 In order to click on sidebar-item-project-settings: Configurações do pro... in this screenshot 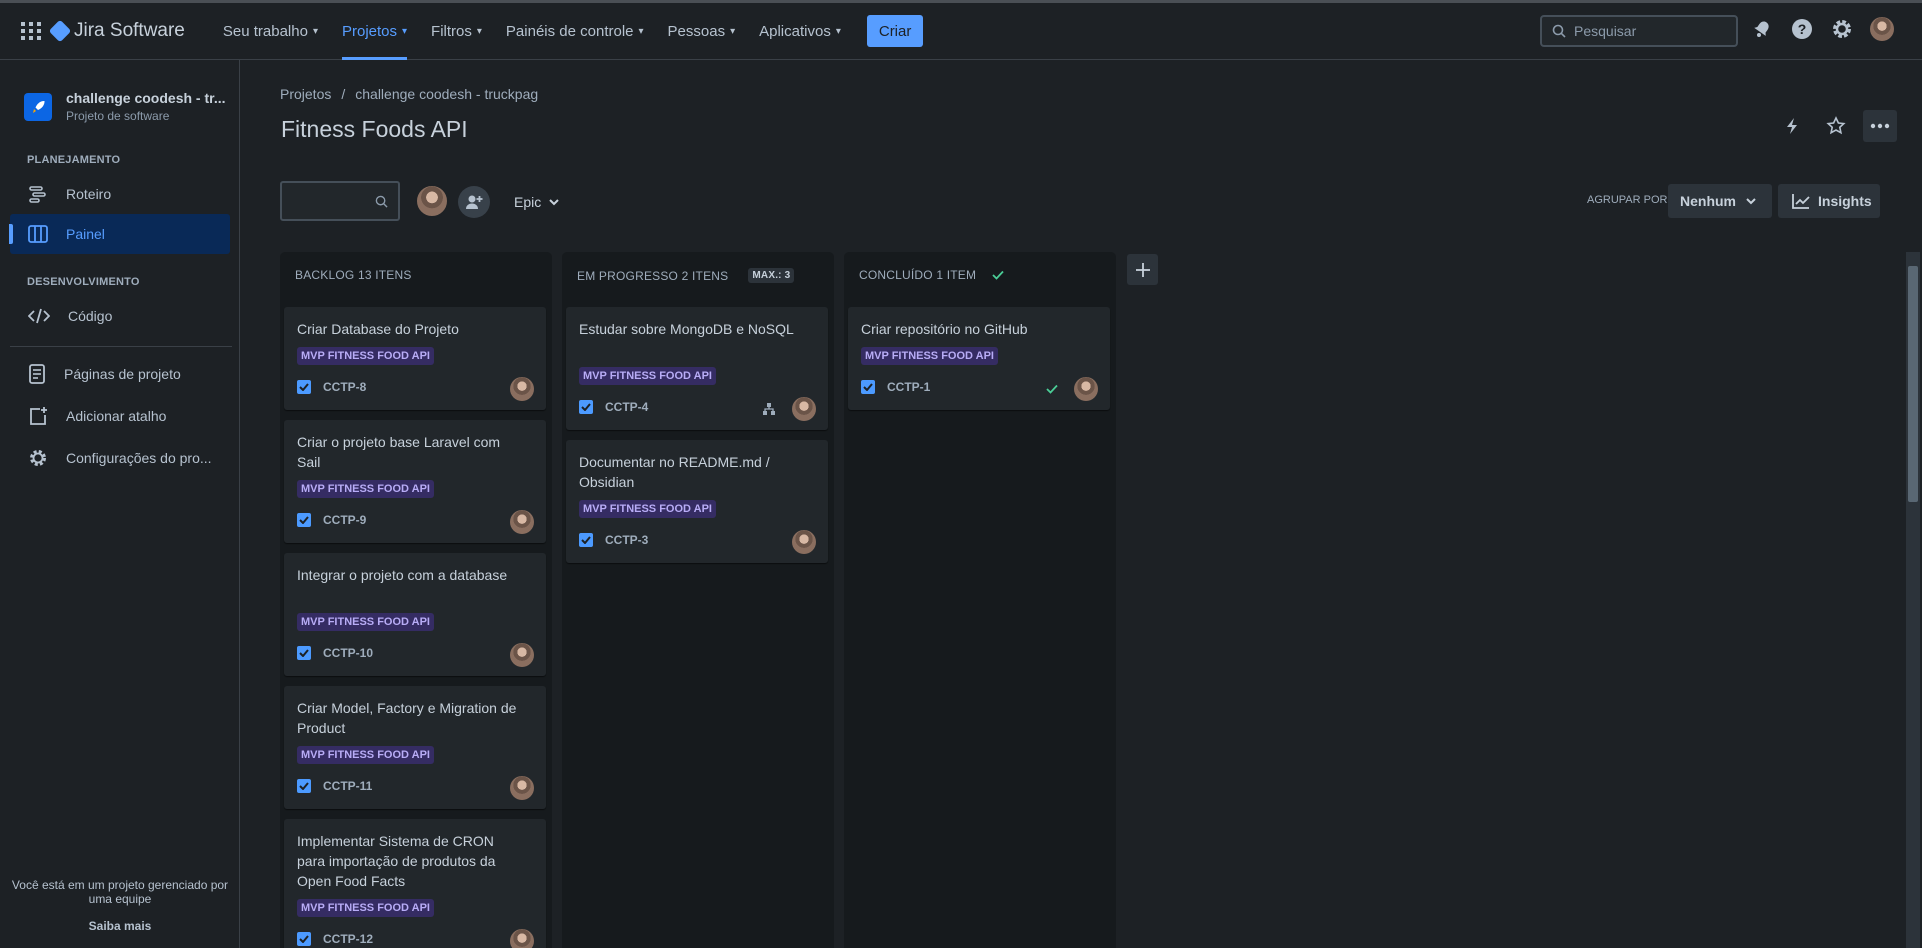, I will do `click(120, 458)`.